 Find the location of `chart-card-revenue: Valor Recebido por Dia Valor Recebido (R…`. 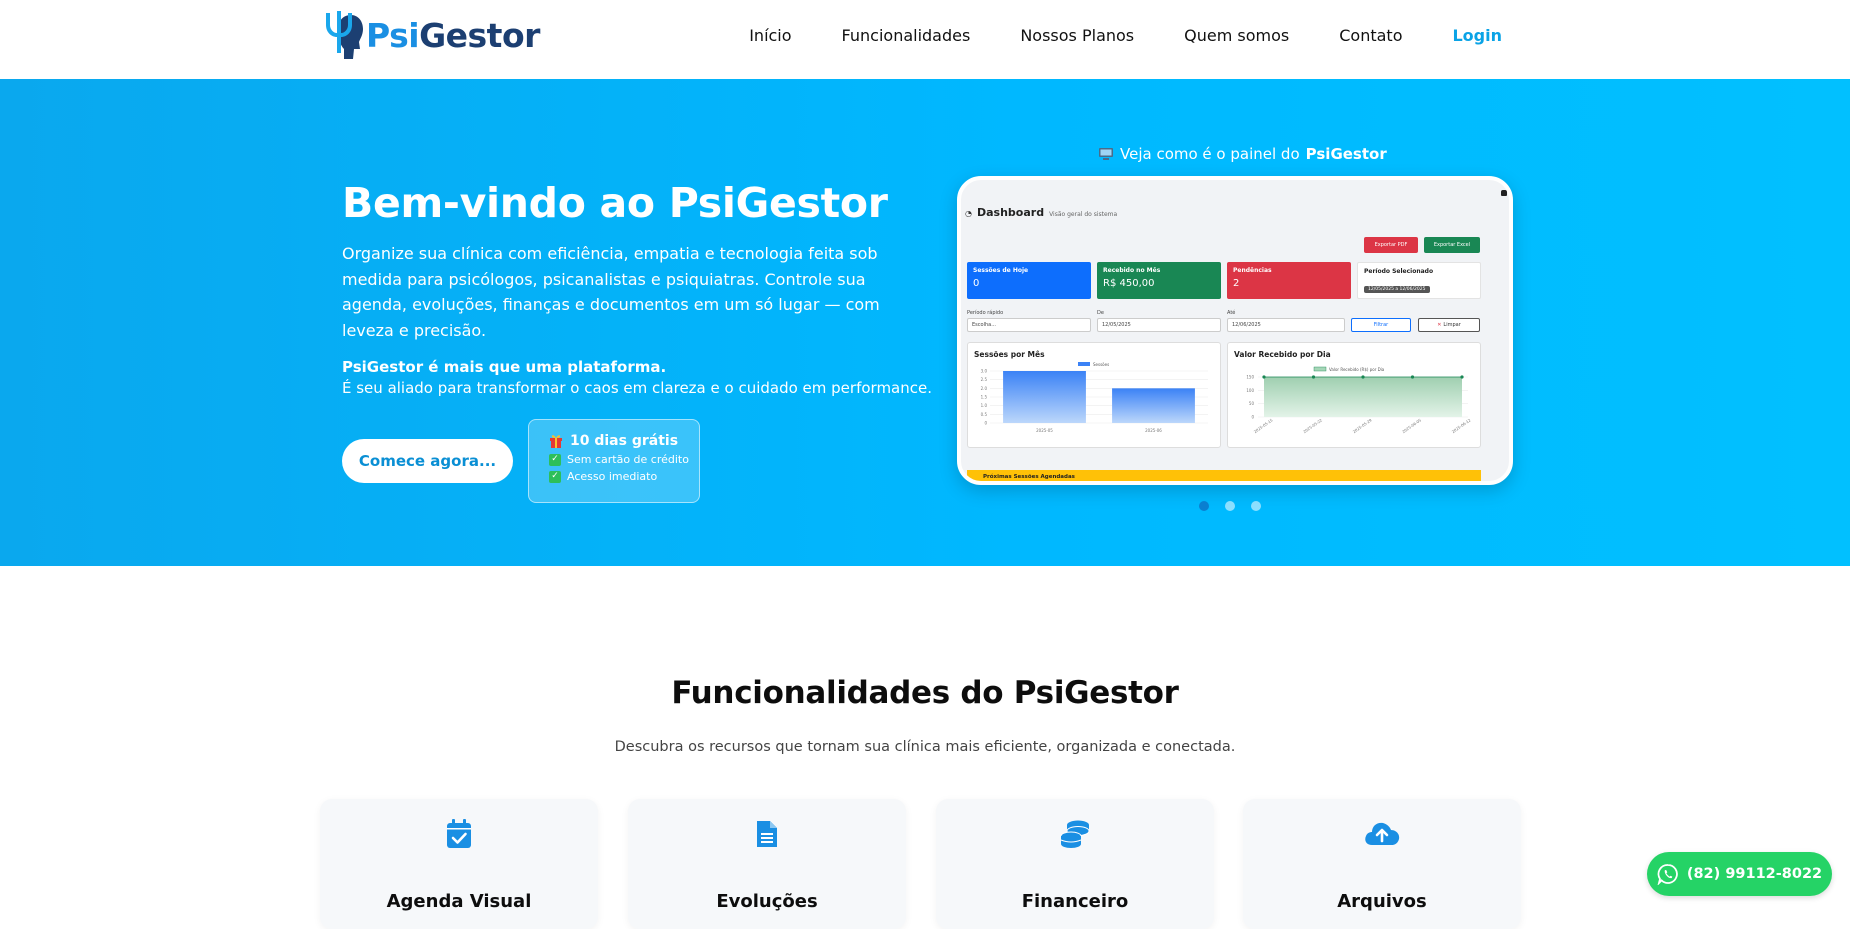

chart-card-revenue: Valor Recebido por Dia Valor Recebido (R… is located at coordinates (1354, 395).